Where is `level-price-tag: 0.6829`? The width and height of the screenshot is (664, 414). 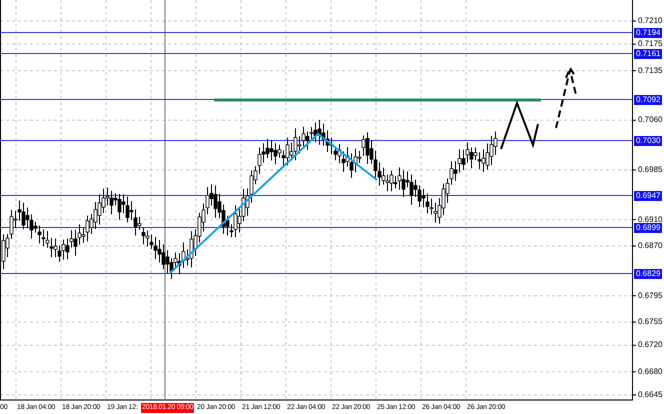
level-price-tag: 0.6829 is located at coordinates (648, 274).